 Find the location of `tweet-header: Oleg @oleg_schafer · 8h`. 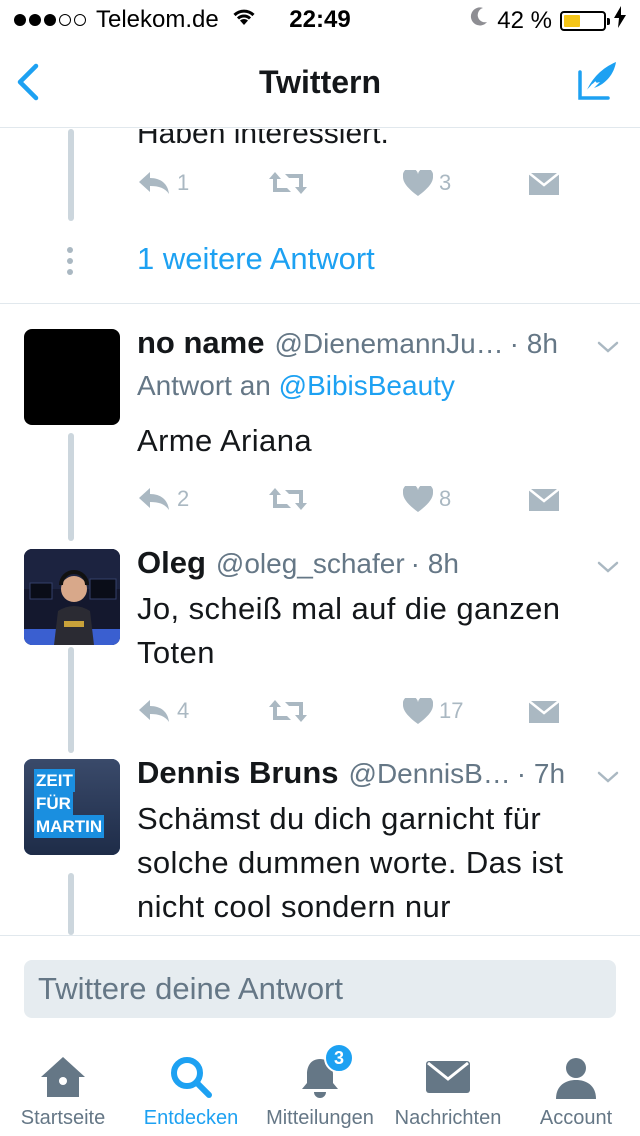

tweet-header: Oleg @oleg_schafer · 8h is located at coordinates (377, 565).